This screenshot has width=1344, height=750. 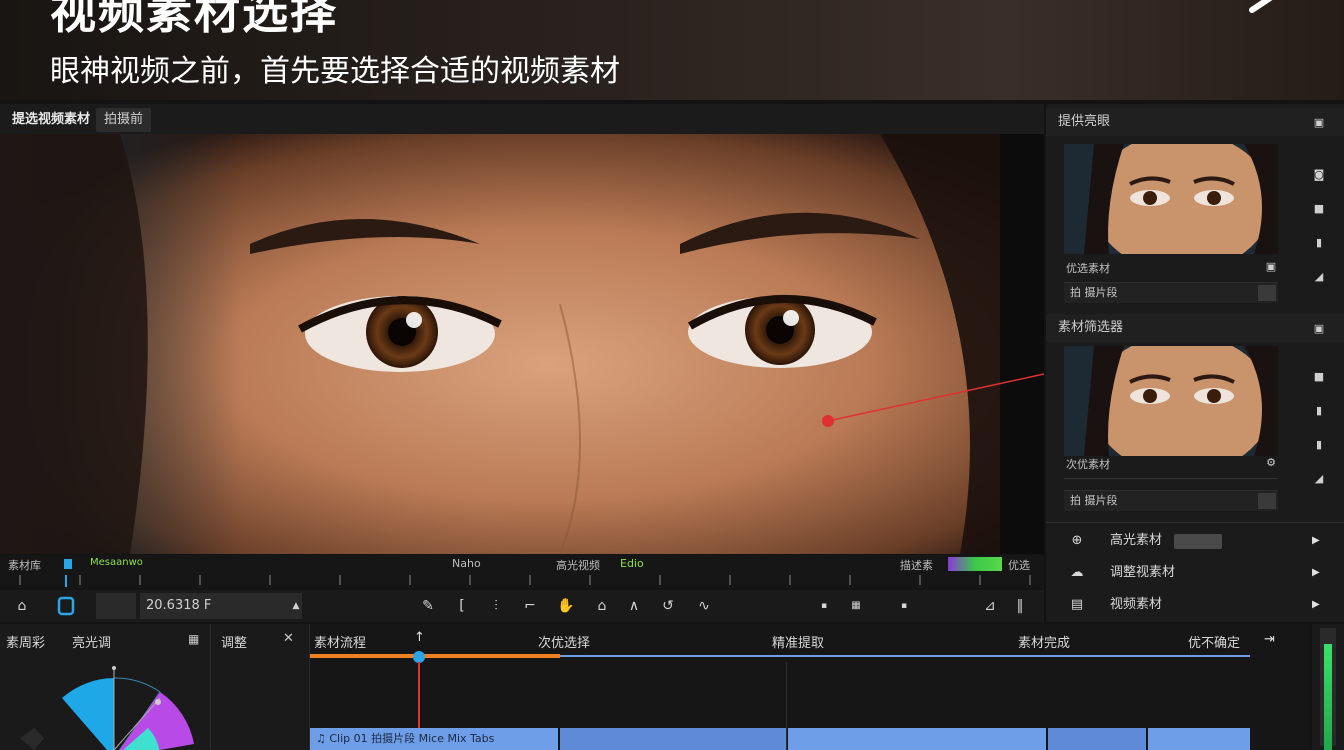 What do you see at coordinates (1094, 500) in the screenshot?
I see `thumb2-meta-text: 拍 摄片段` at bounding box center [1094, 500].